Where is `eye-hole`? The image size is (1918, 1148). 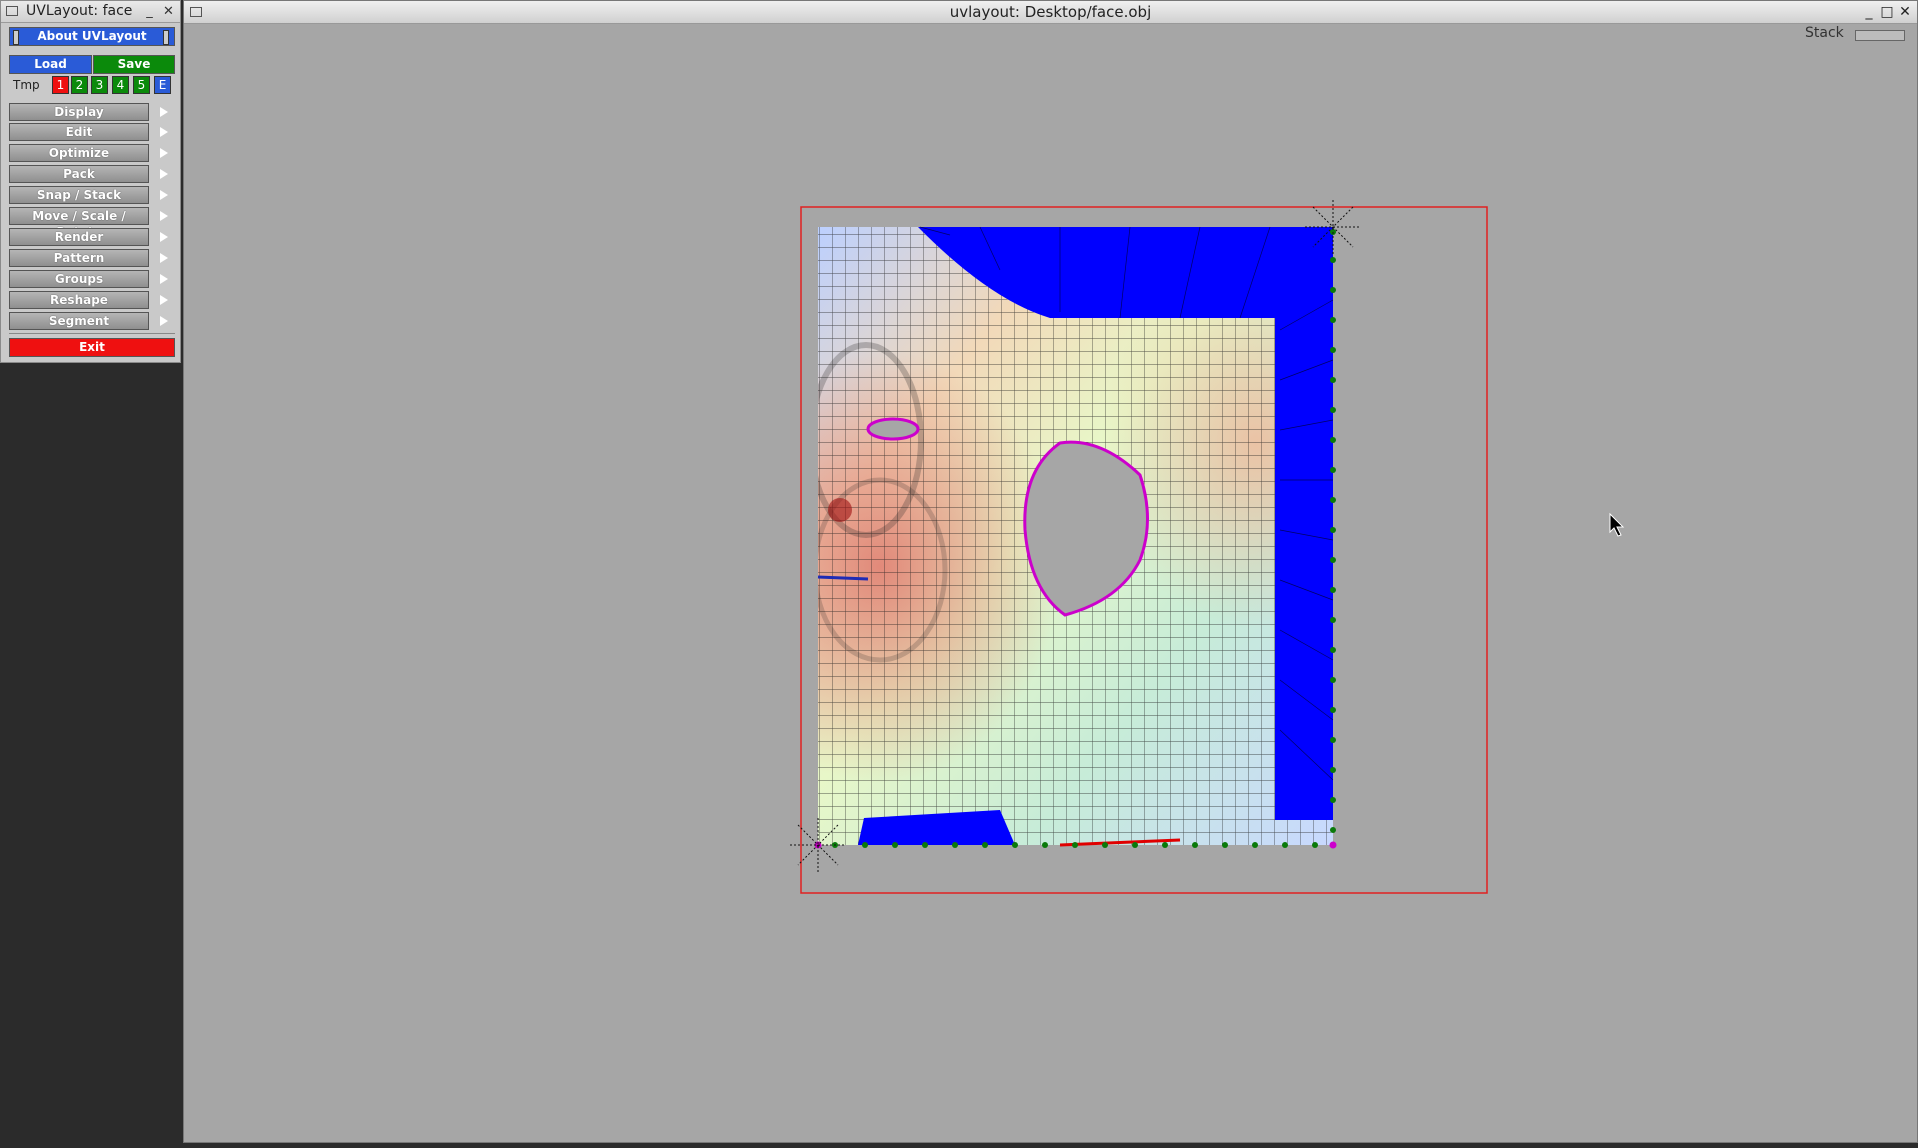
eye-hole is located at coordinates (893, 429).